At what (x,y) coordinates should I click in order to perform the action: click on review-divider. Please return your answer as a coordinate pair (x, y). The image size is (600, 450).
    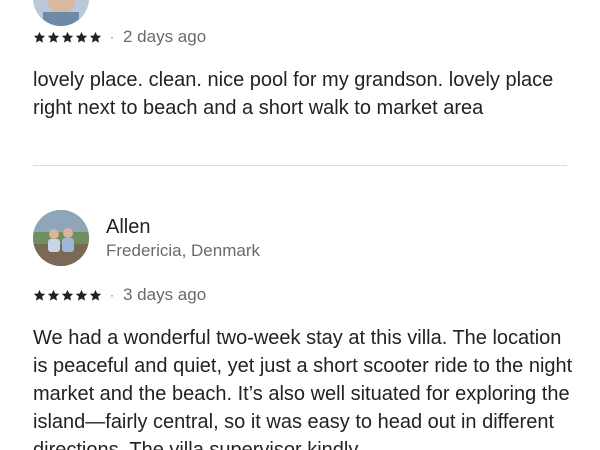
    Looking at the image, I should click on (300, 165).